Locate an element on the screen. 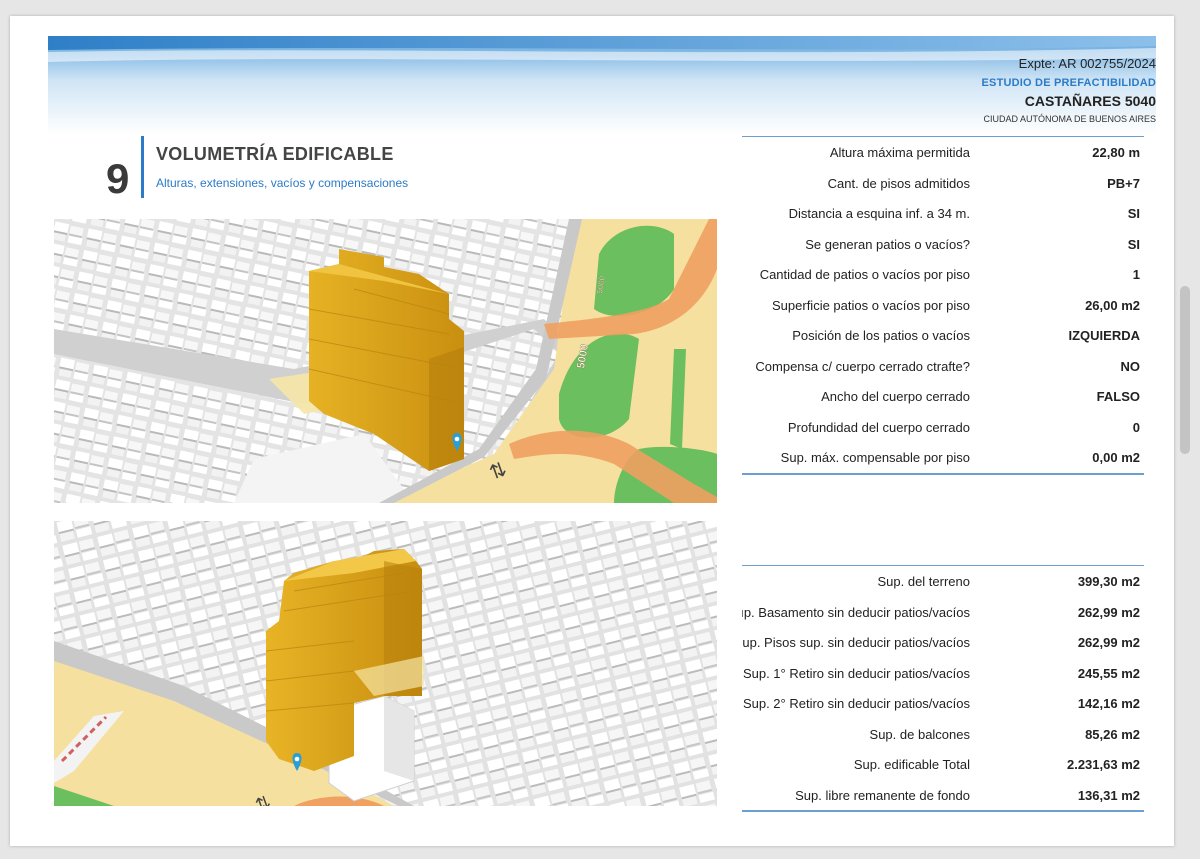 Image resolution: width=1200 pixels, height=859 pixels. row-value: 136,31 m2 is located at coordinates (1108, 795).